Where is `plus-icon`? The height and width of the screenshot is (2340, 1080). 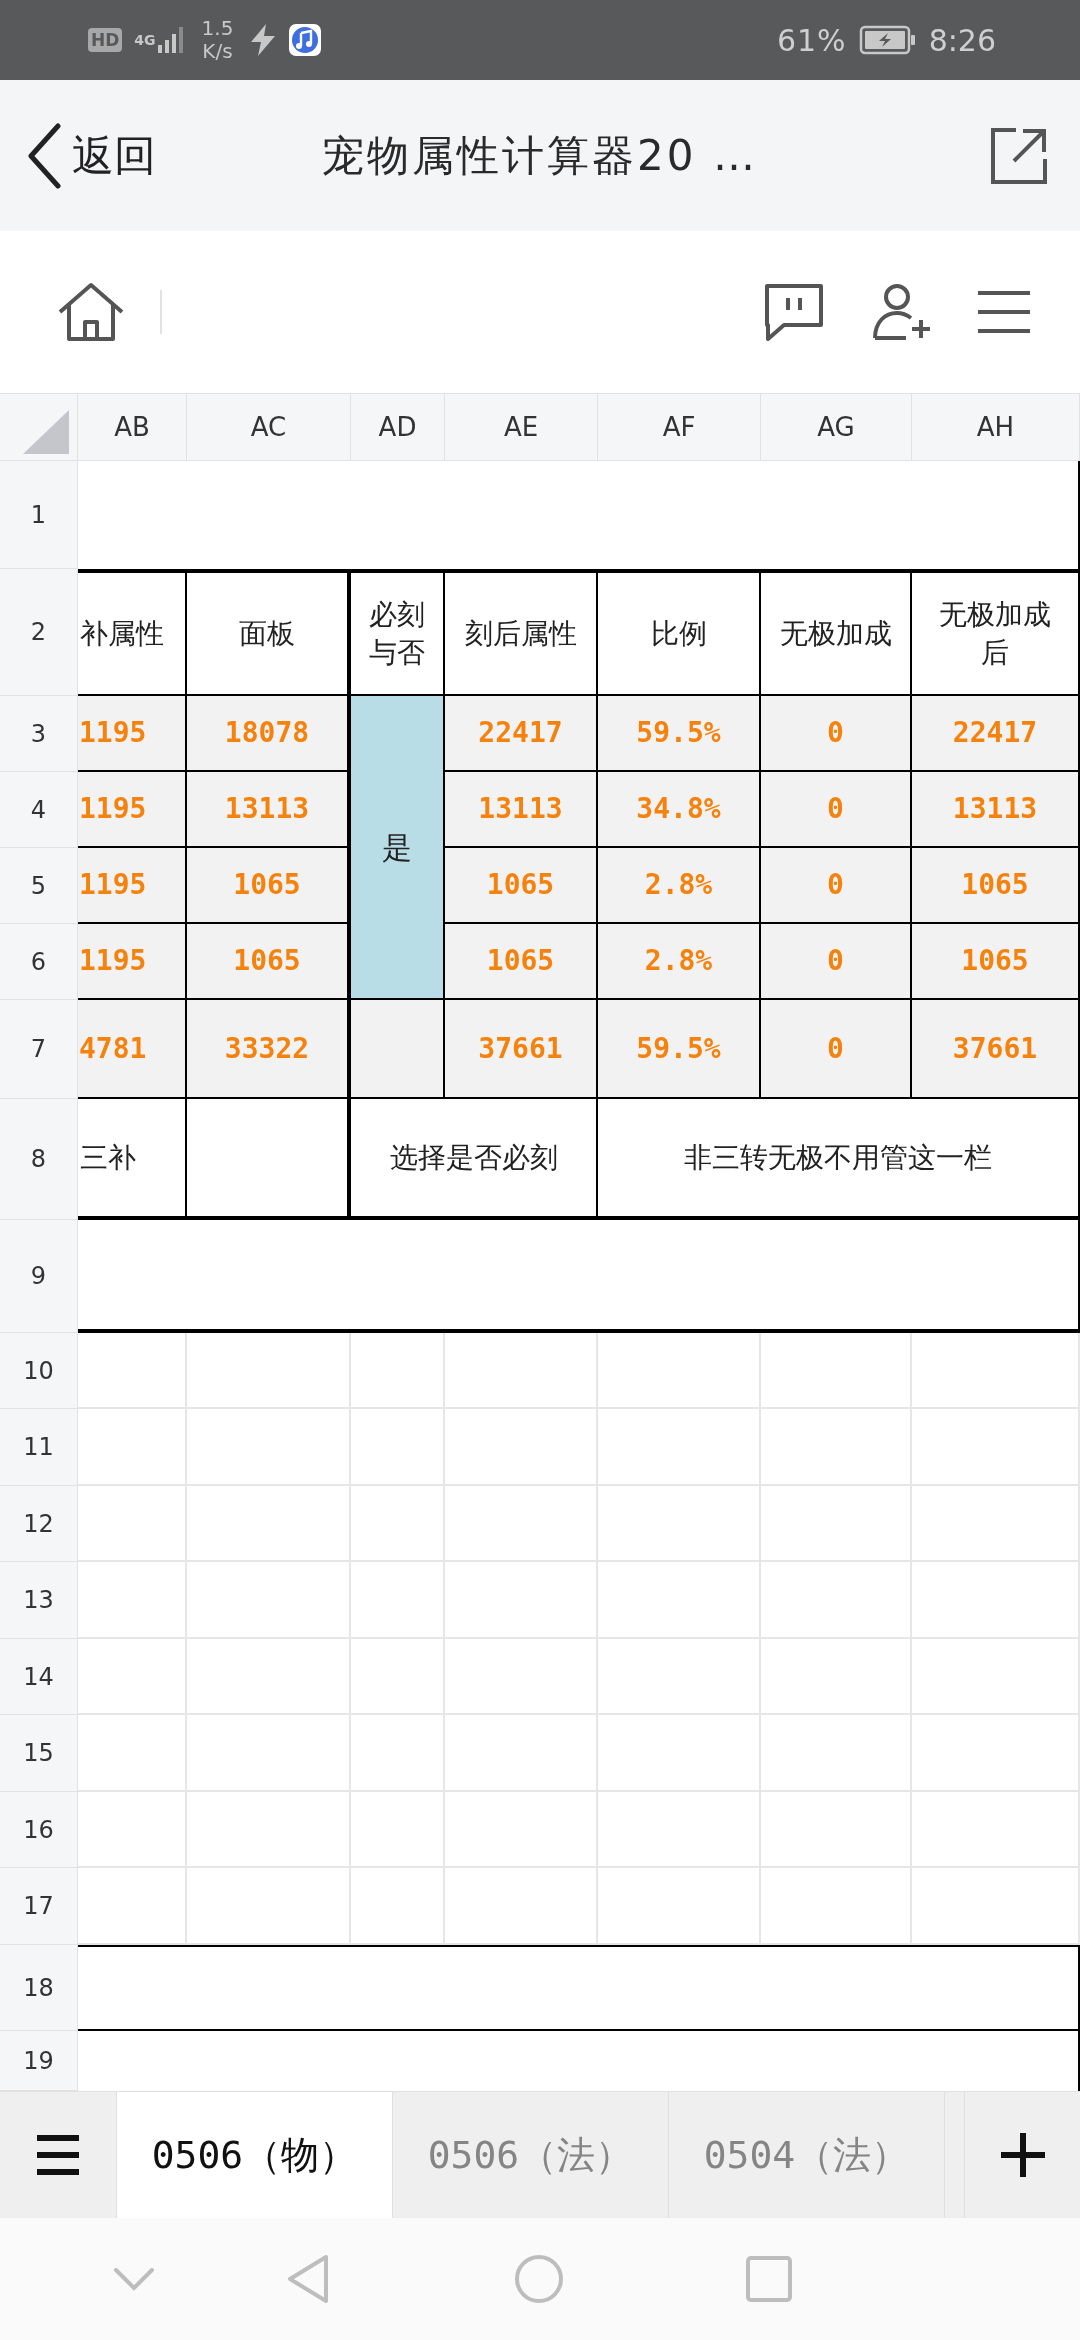 plus-icon is located at coordinates (1022, 2155).